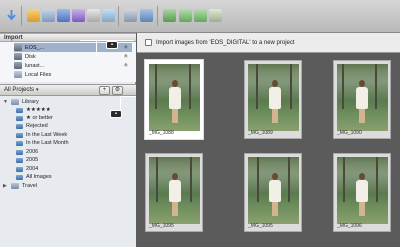  I want to click on toolbar, so click(200, 16).